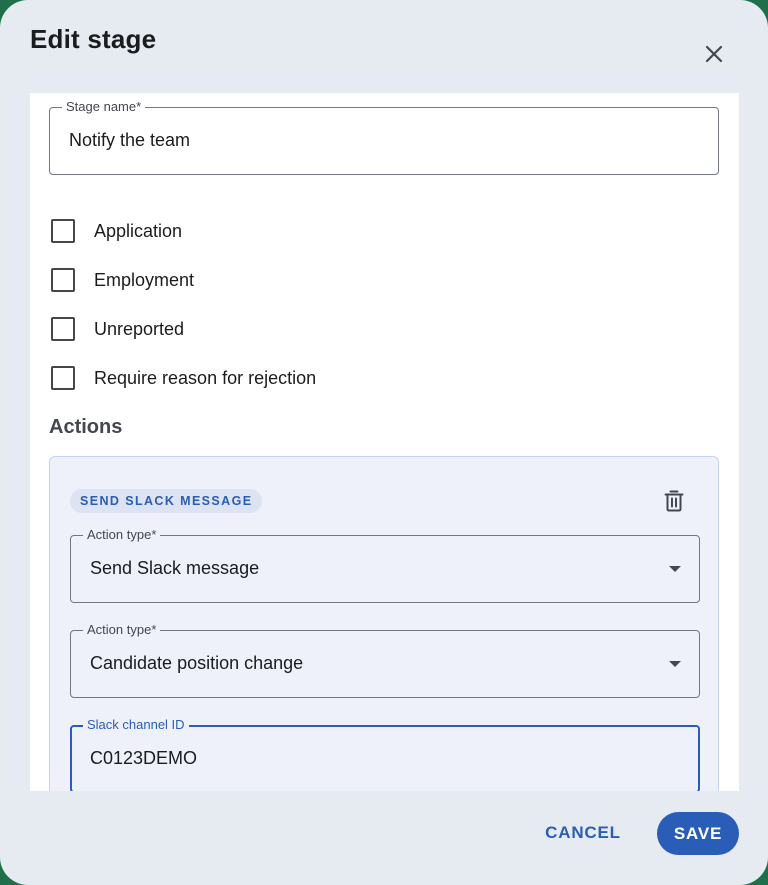 Image resolution: width=768 pixels, height=885 pixels. Describe the element at coordinates (136, 725) in the screenshot. I see `slack-channel-id-label: Slack channel ID` at that location.